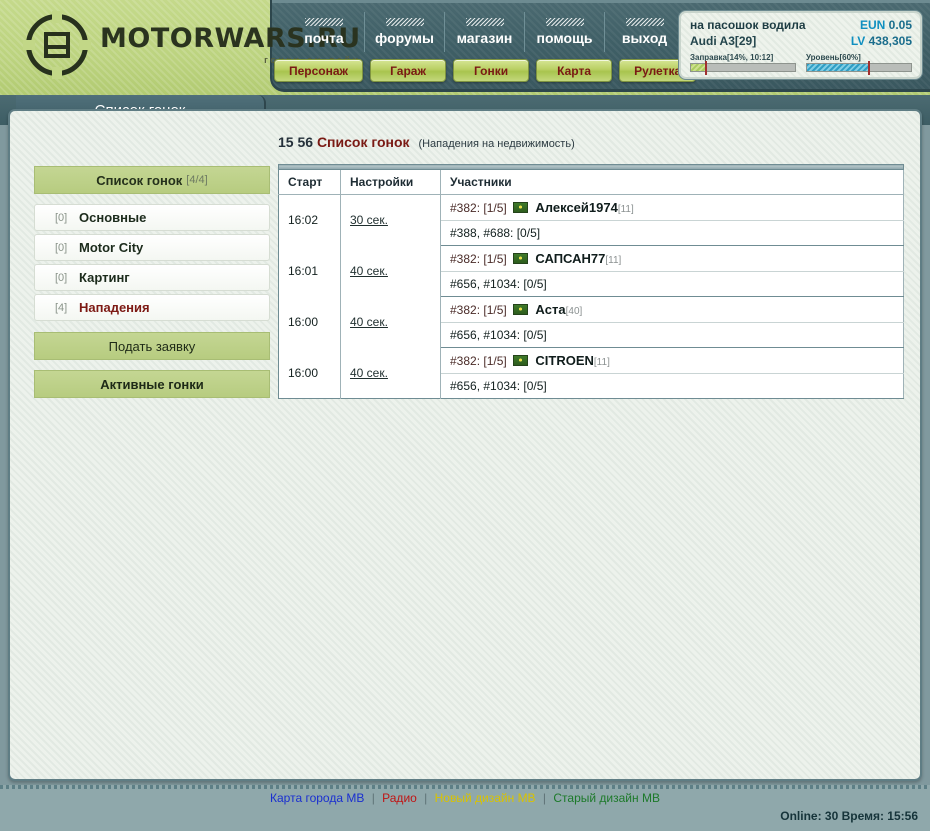  I want to click on footer-divider, so click(465, 787).